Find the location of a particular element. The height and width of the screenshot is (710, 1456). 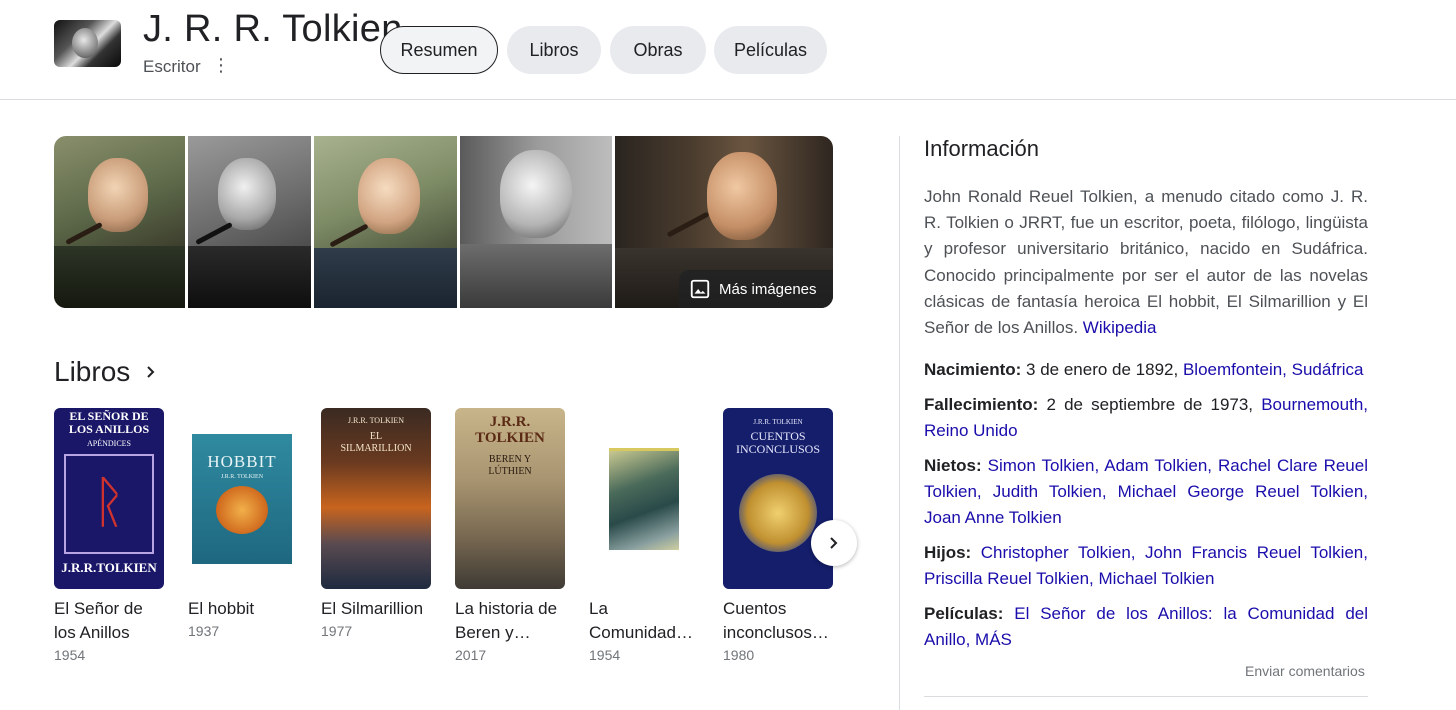

send-feedback-link: Enviar comentarios is located at coordinates (1305, 671).